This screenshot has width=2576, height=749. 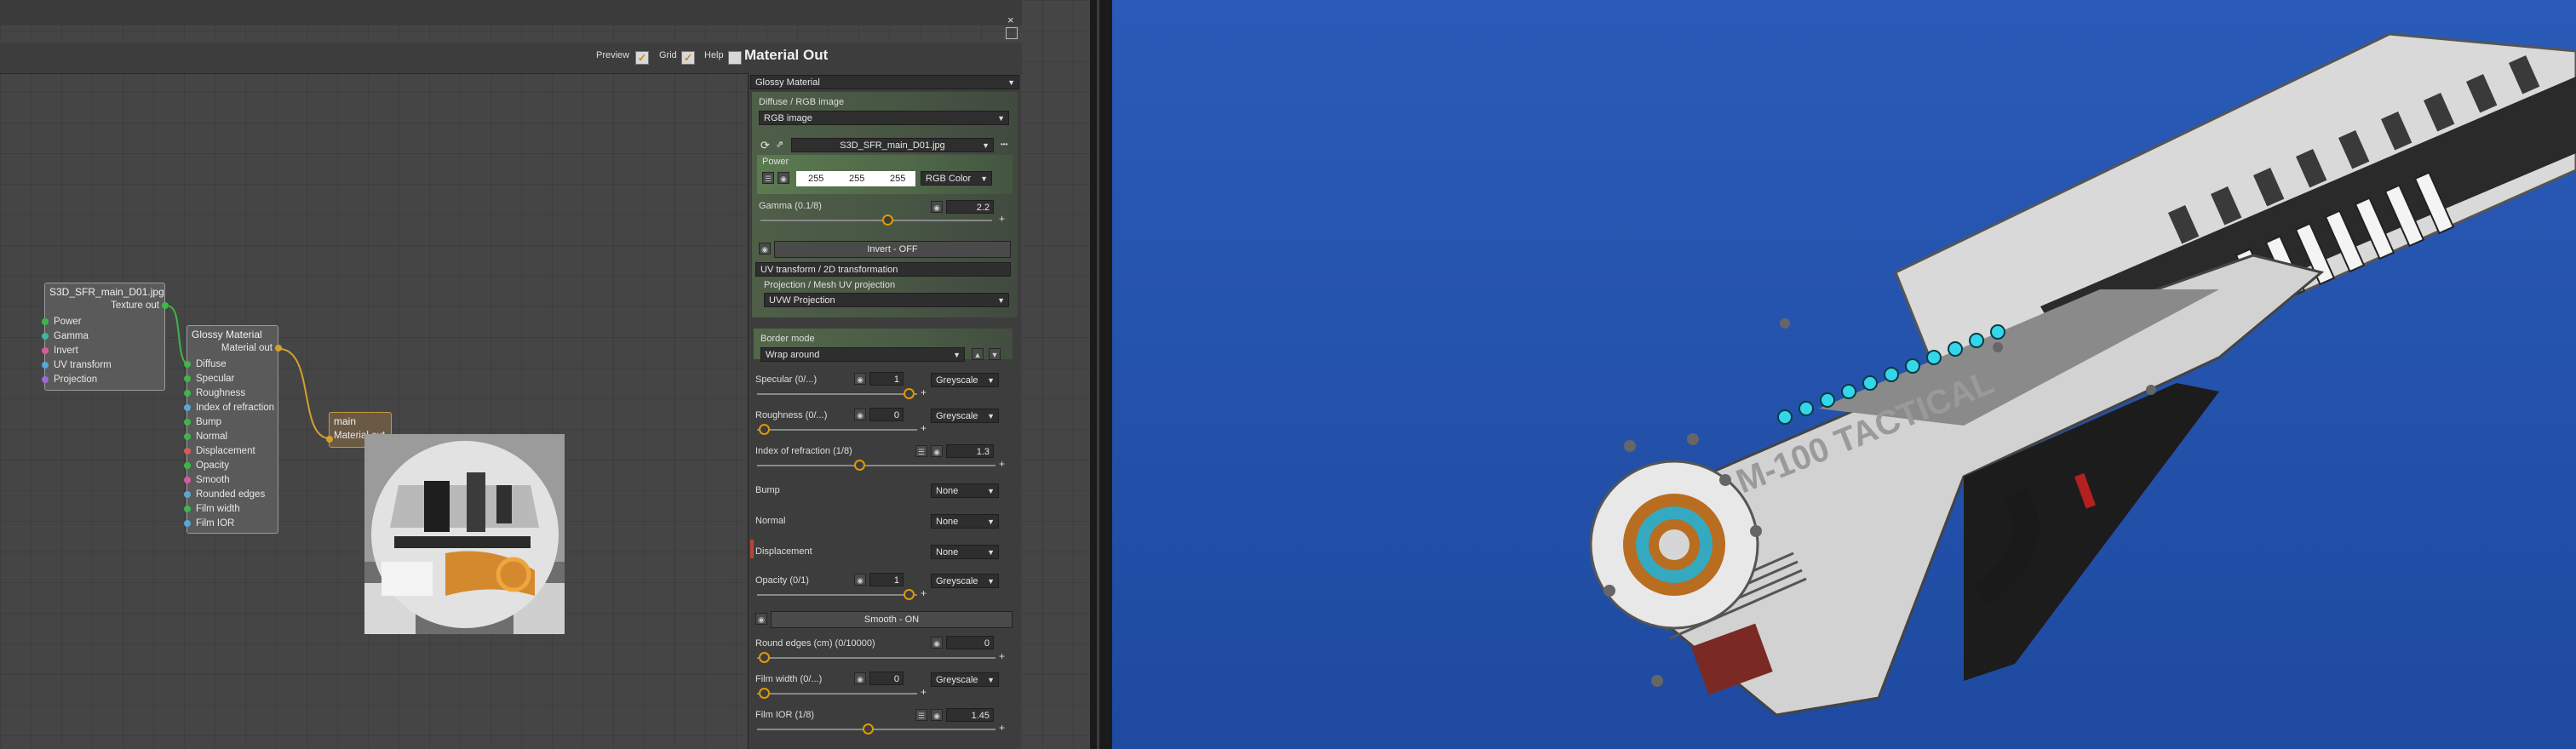 I want to click on bump-dropdown: None ▼, so click(x=965, y=491).